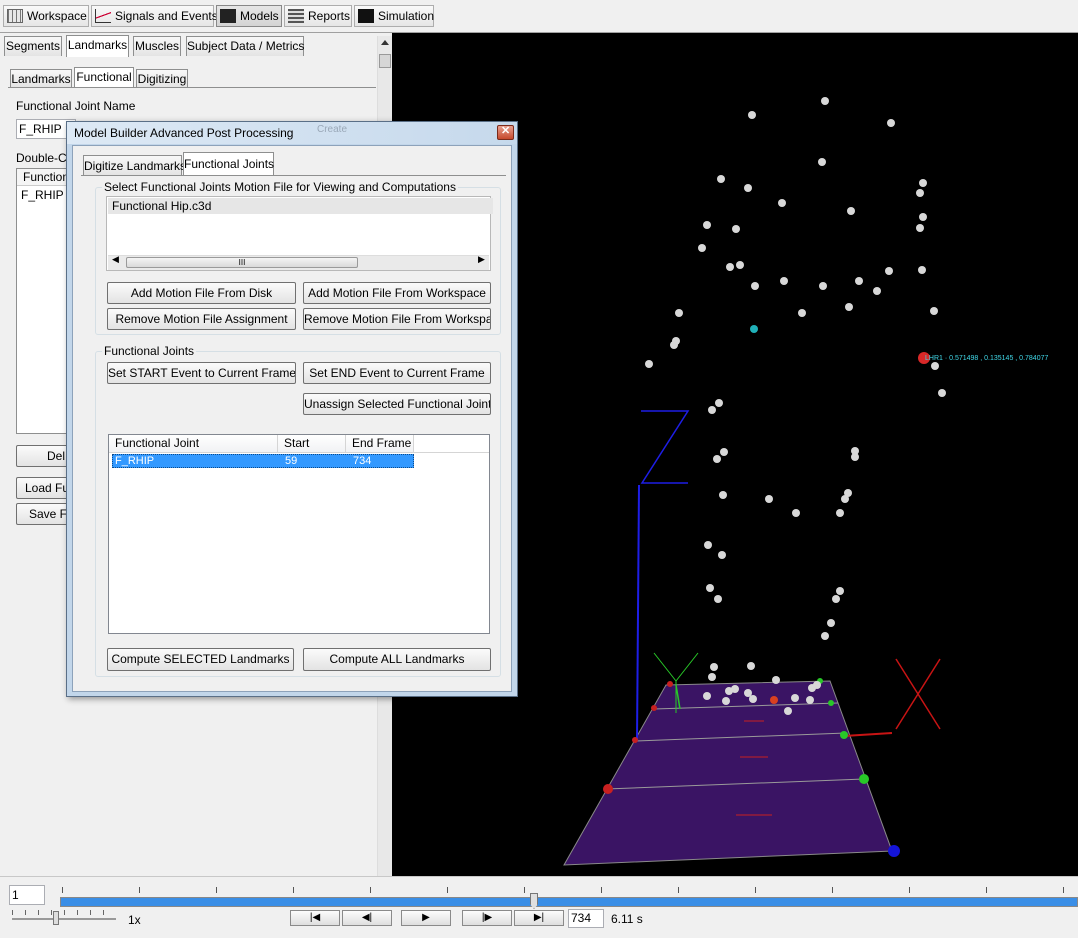 This screenshot has width=1078, height=938. I want to click on marker-orange, so click(774, 700).